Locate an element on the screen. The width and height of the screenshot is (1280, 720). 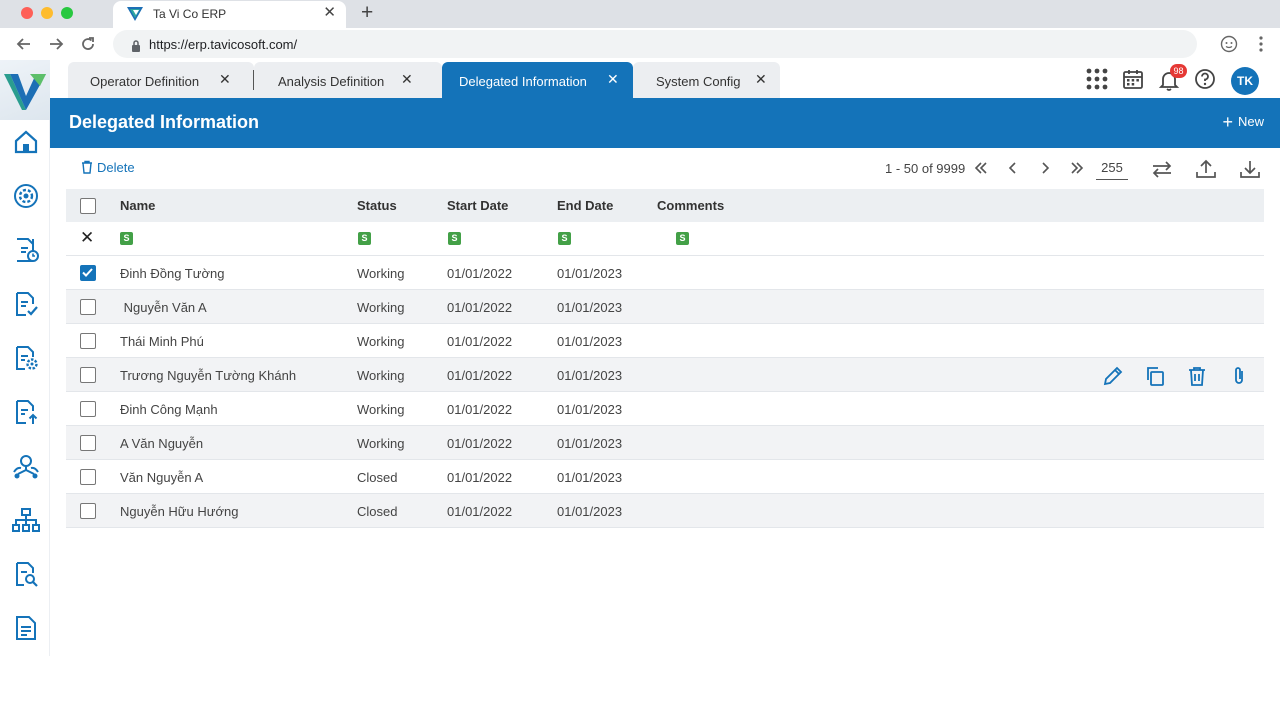
home-icon is located at coordinates (26, 142).